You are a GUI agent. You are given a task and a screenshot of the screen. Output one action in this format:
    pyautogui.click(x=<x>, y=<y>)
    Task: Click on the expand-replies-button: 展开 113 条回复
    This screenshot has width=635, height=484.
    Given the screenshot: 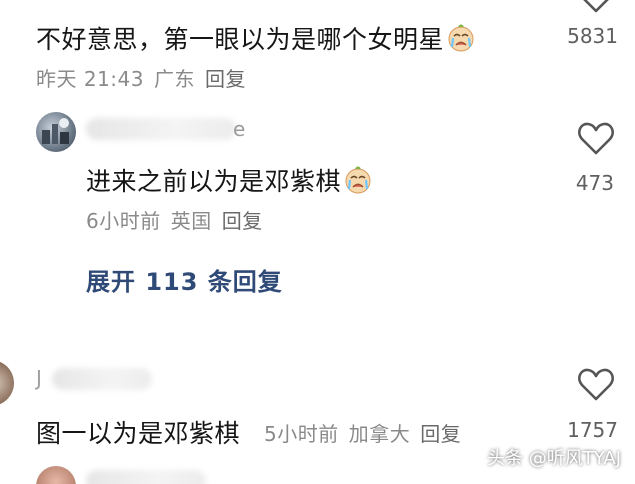 What is the action you would take?
    pyautogui.click(x=184, y=279)
    